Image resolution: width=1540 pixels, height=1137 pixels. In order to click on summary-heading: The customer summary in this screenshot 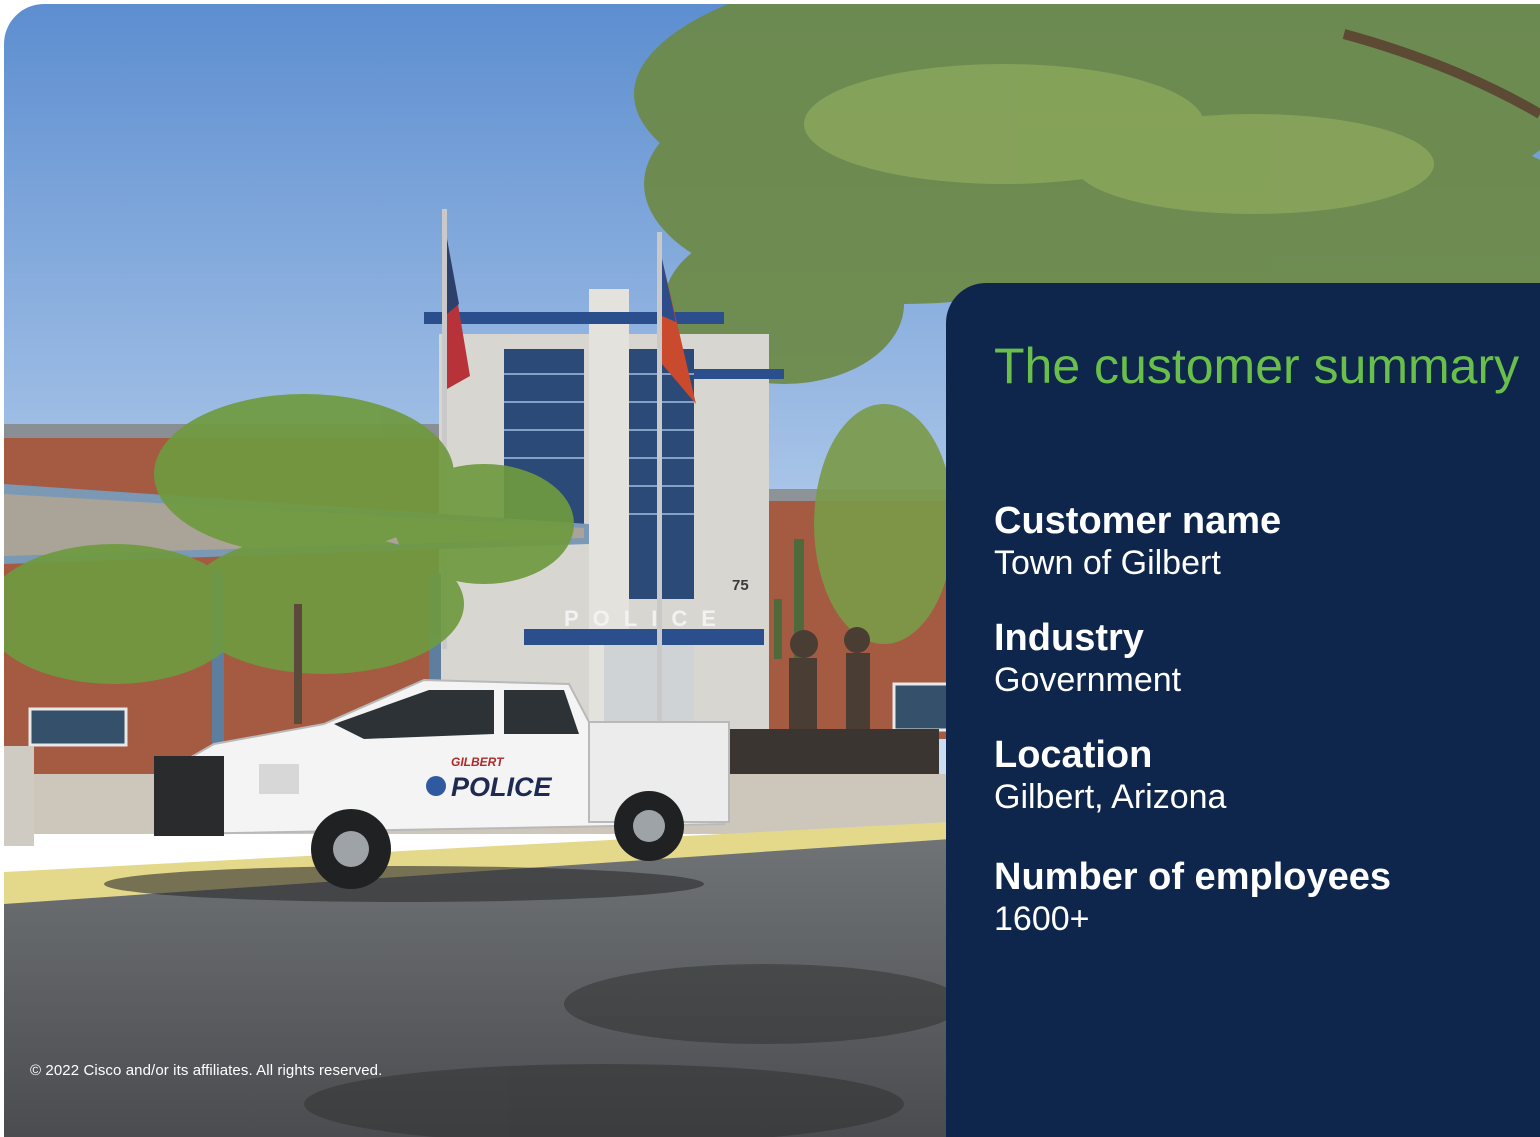, I will do `click(1256, 366)`.